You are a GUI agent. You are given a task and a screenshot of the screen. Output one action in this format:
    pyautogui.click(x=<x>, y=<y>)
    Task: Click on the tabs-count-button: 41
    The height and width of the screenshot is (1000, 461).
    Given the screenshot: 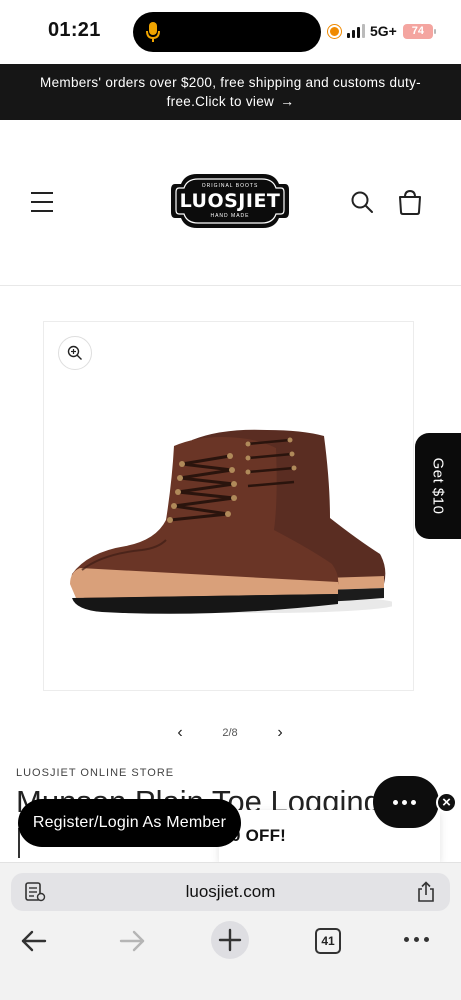 What is the action you would take?
    pyautogui.click(x=328, y=941)
    